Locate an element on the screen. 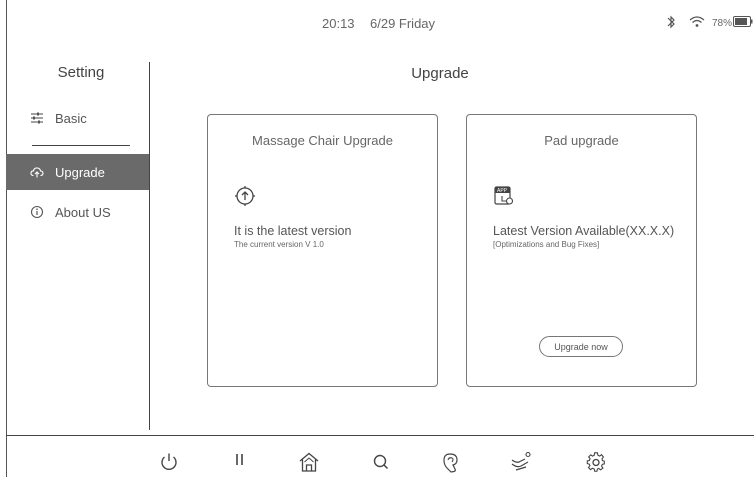 The height and width of the screenshot is (477, 754). pad-version-status: Latest Version Available(XX.X.X) is located at coordinates (584, 231).